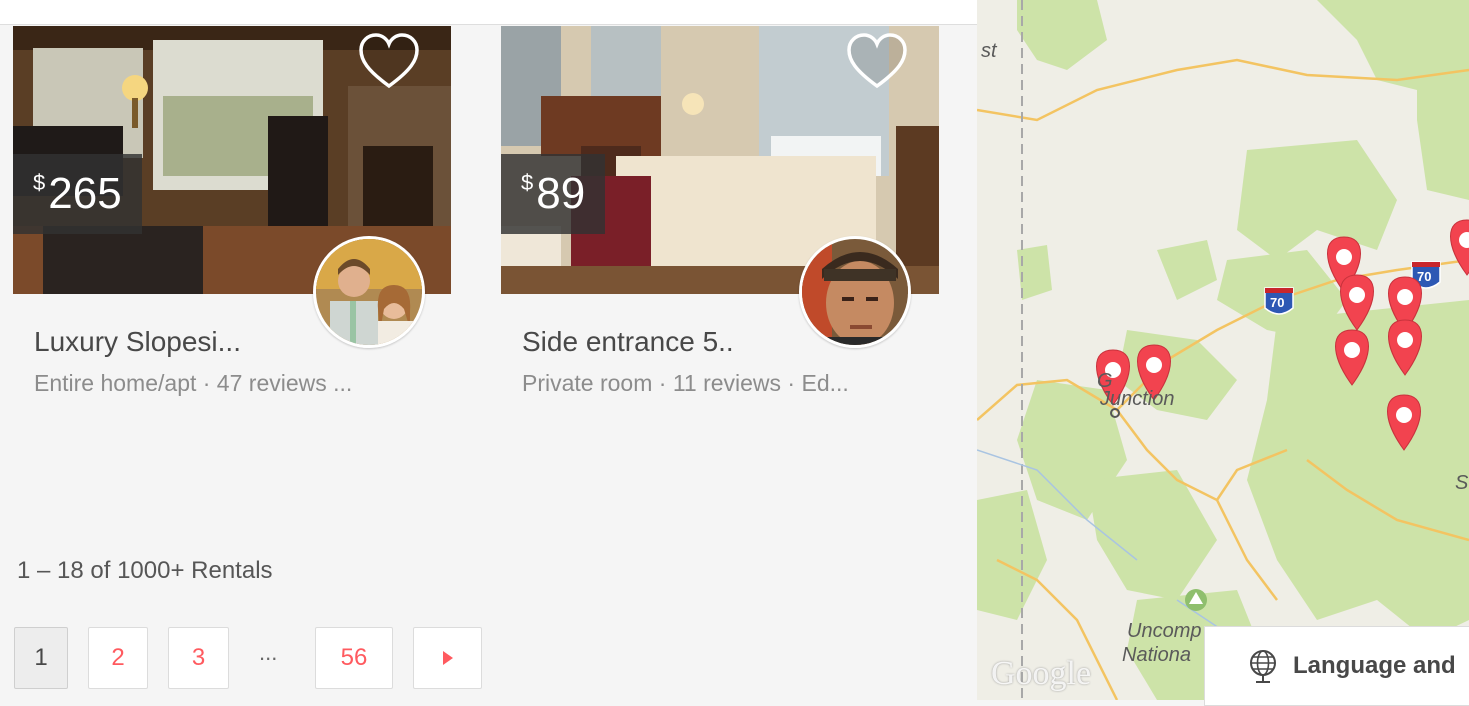  What do you see at coordinates (628, 342) in the screenshot?
I see `listing-title: Side entrance 5..` at bounding box center [628, 342].